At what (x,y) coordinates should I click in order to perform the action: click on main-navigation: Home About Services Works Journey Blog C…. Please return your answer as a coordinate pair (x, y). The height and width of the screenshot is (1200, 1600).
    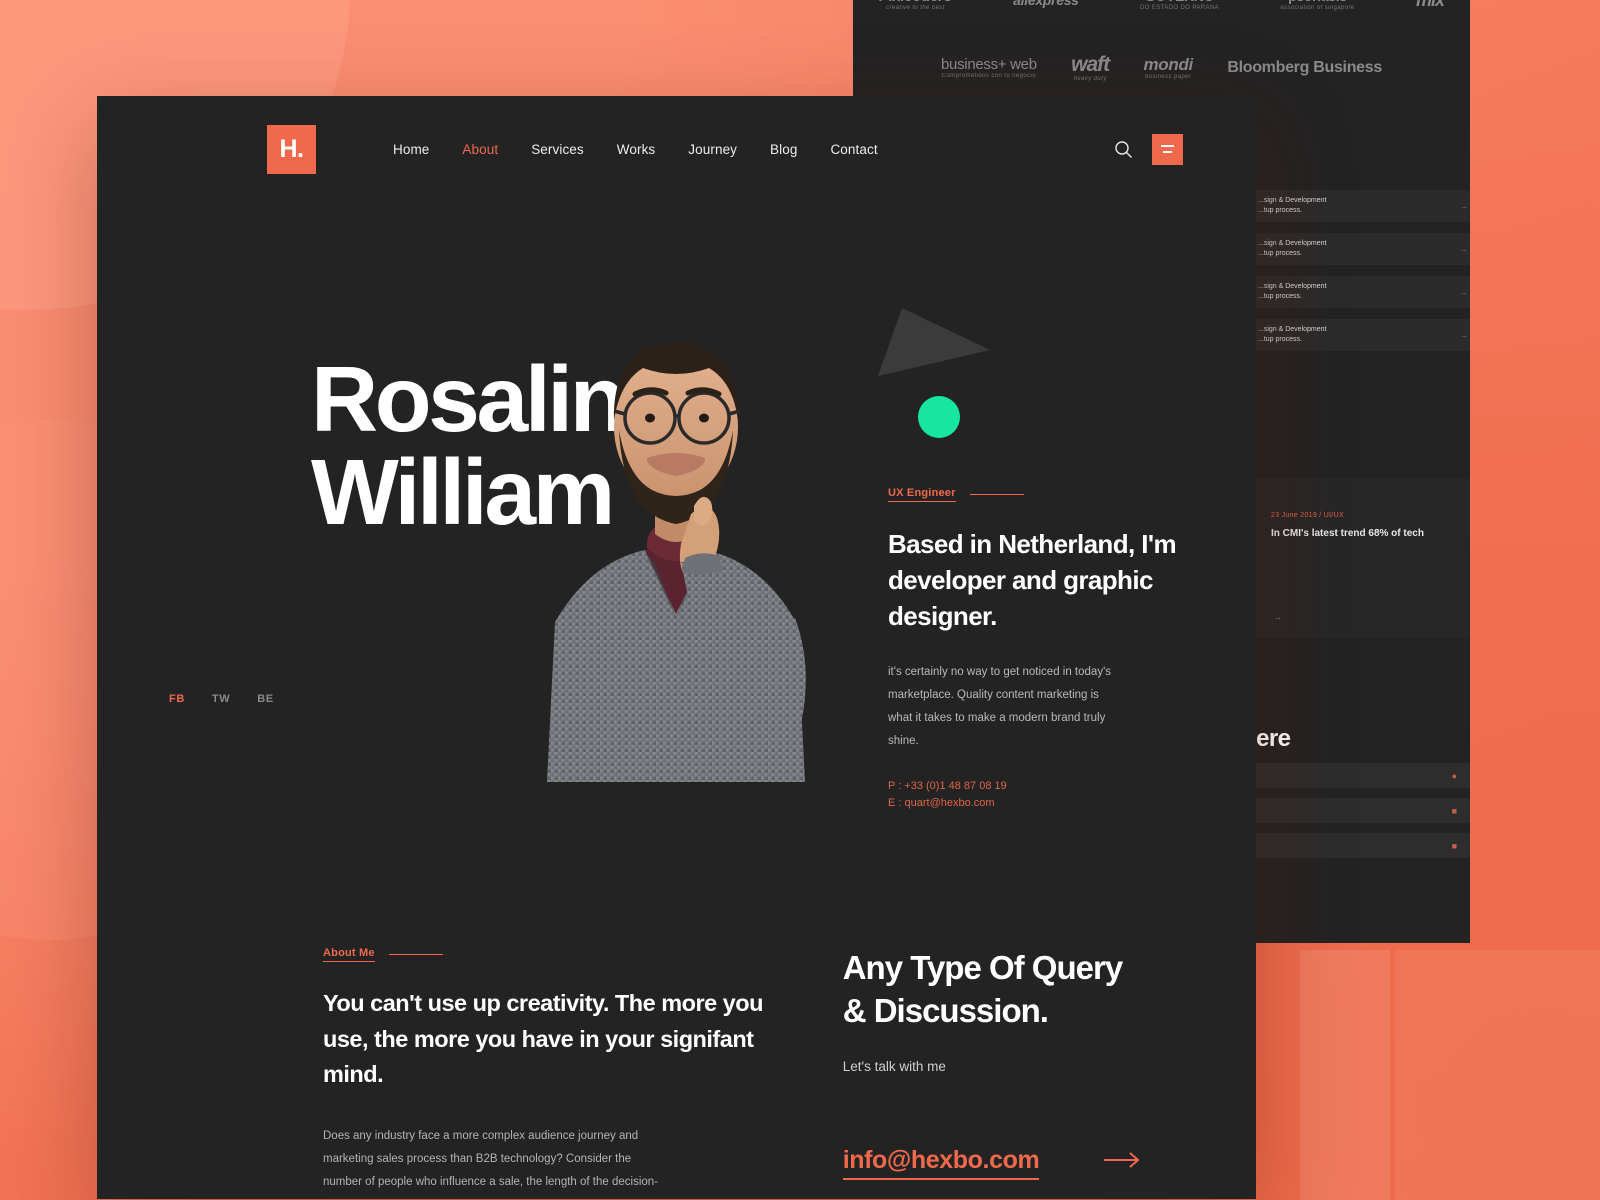
    Looking at the image, I should click on (635, 149).